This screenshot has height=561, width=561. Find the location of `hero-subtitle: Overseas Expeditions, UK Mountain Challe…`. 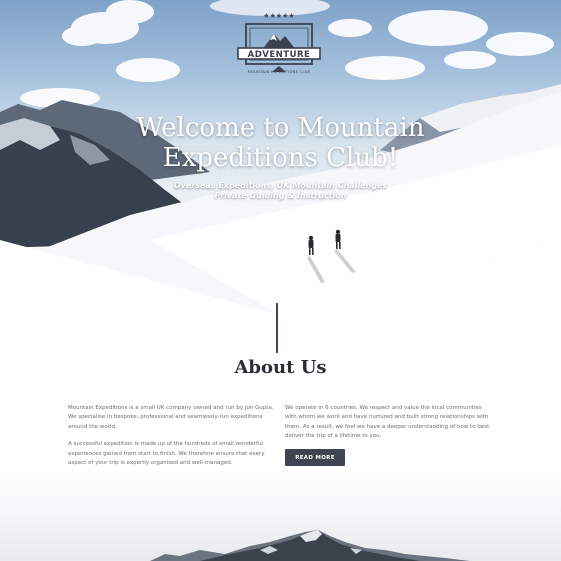

hero-subtitle: Overseas Expeditions, UK Mountain Challe… is located at coordinates (280, 191).